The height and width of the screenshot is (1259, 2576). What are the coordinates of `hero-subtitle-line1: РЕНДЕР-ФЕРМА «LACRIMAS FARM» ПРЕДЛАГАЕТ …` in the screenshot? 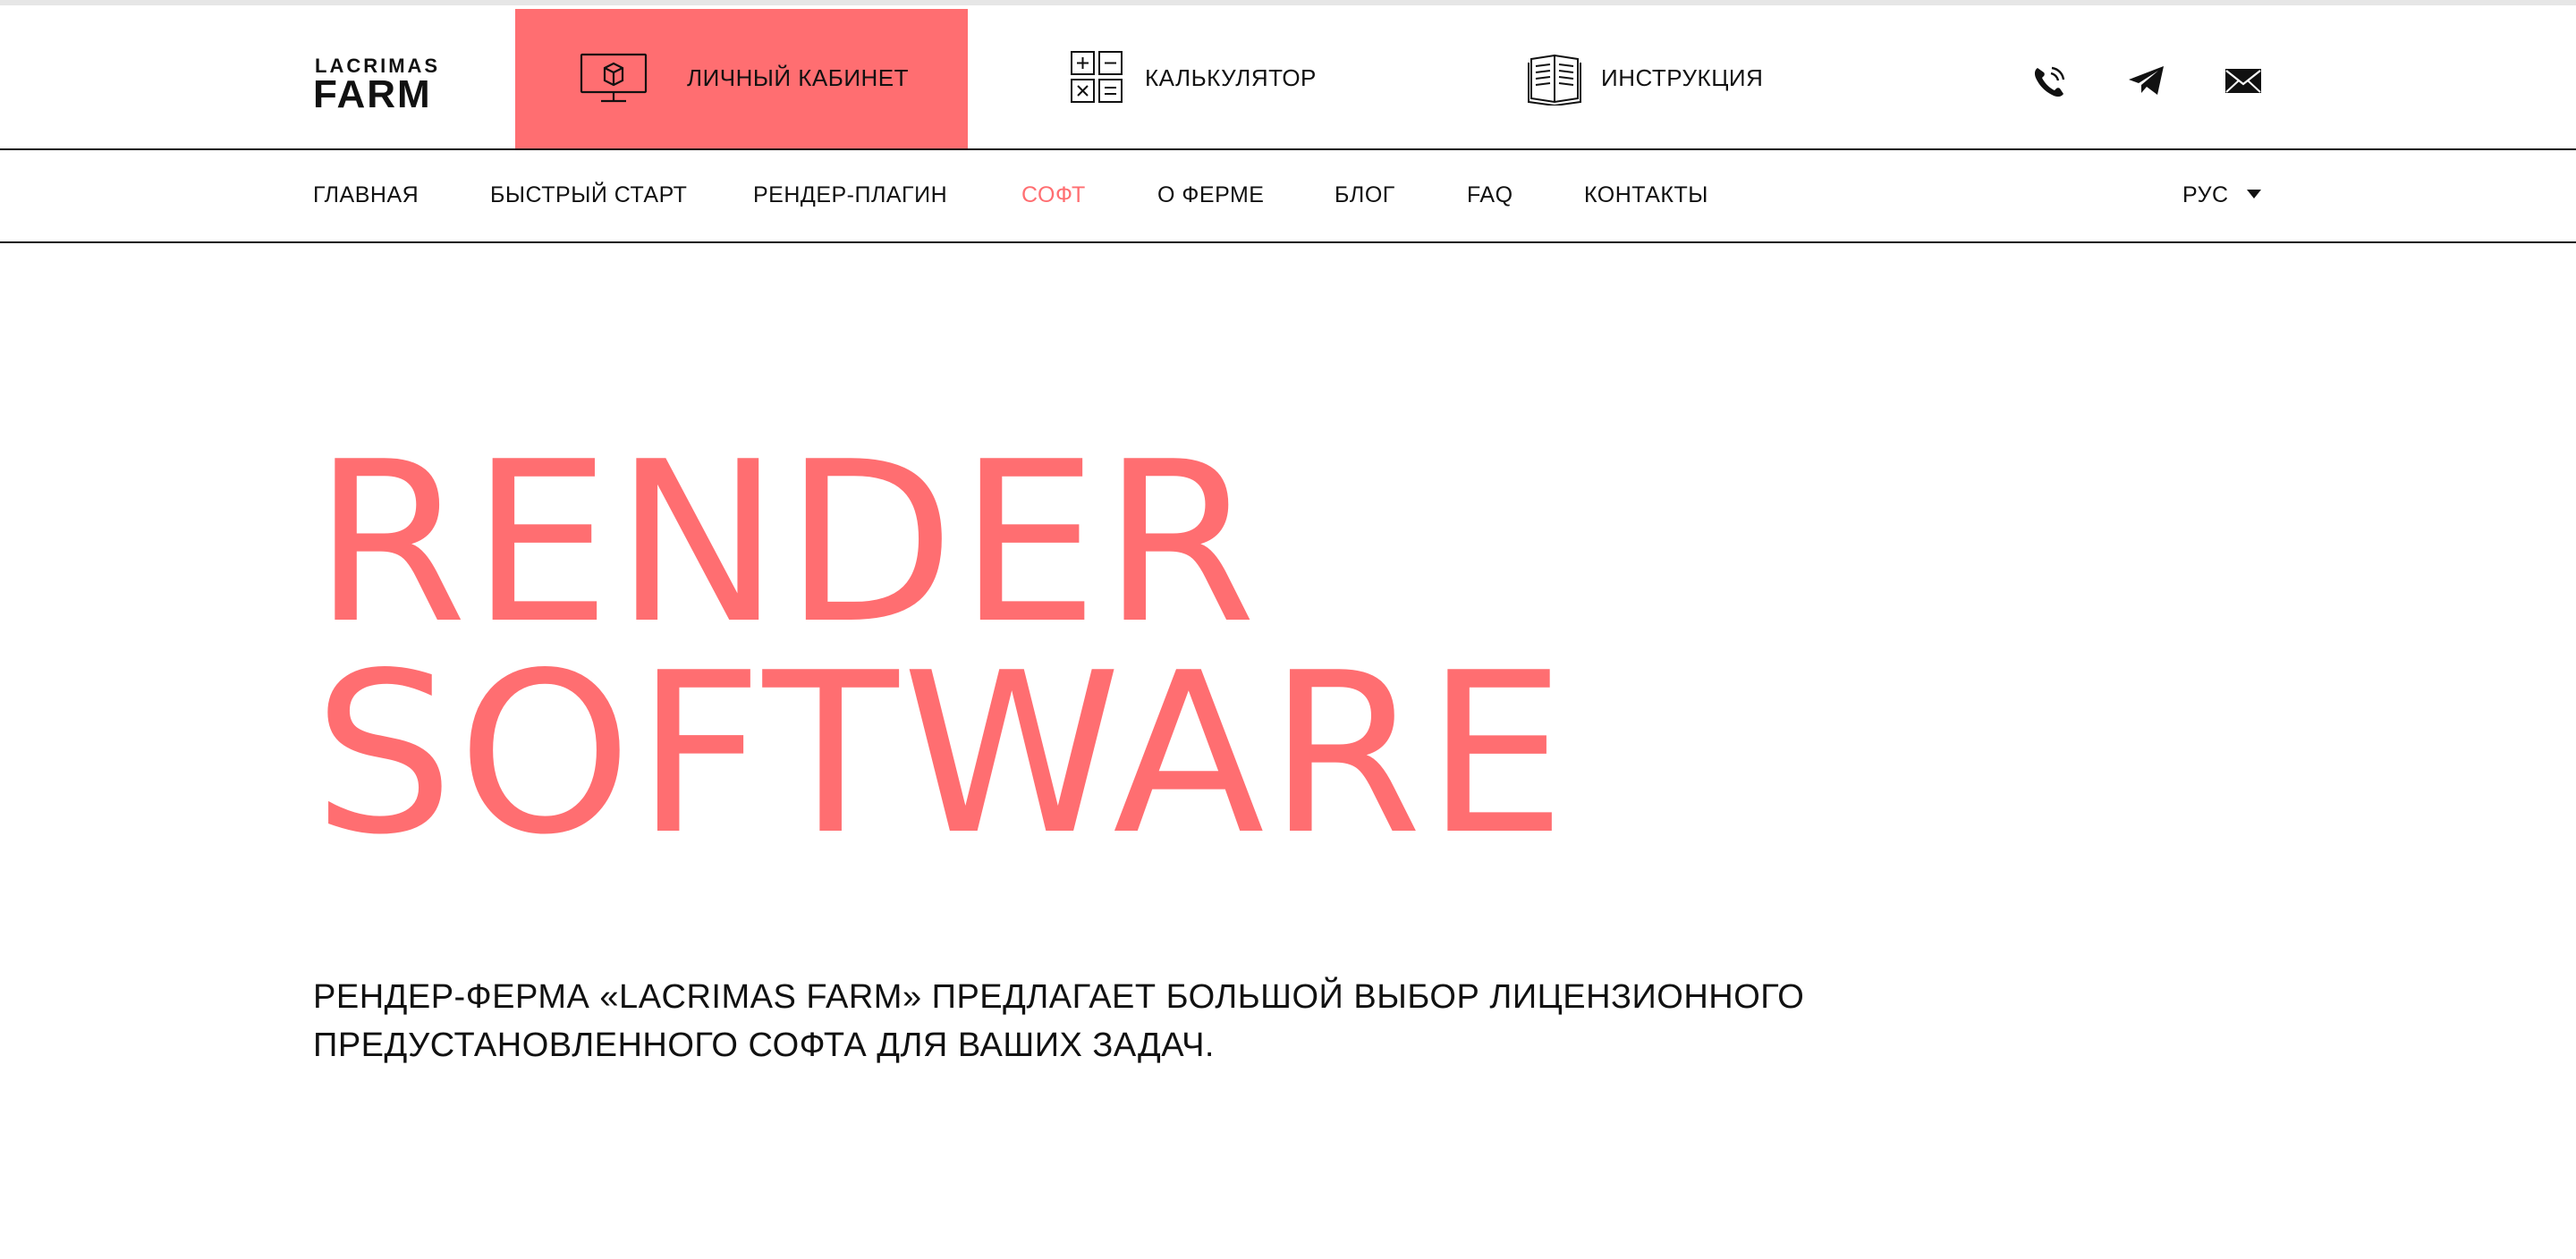 It's located at (1059, 997).